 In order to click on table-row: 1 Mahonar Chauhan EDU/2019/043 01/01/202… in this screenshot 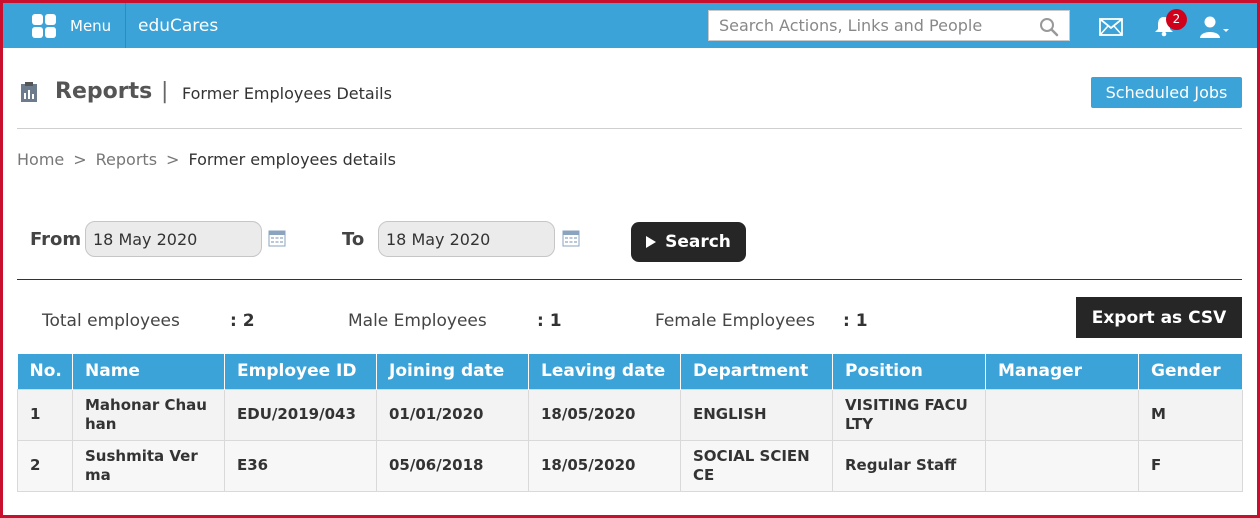, I will do `click(630, 414)`.